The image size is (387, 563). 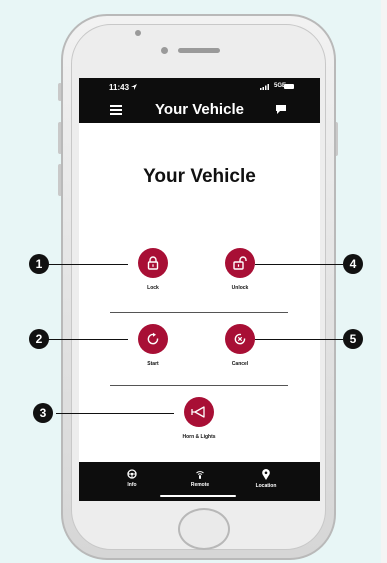 I want to click on unlock-circle, so click(x=240, y=263).